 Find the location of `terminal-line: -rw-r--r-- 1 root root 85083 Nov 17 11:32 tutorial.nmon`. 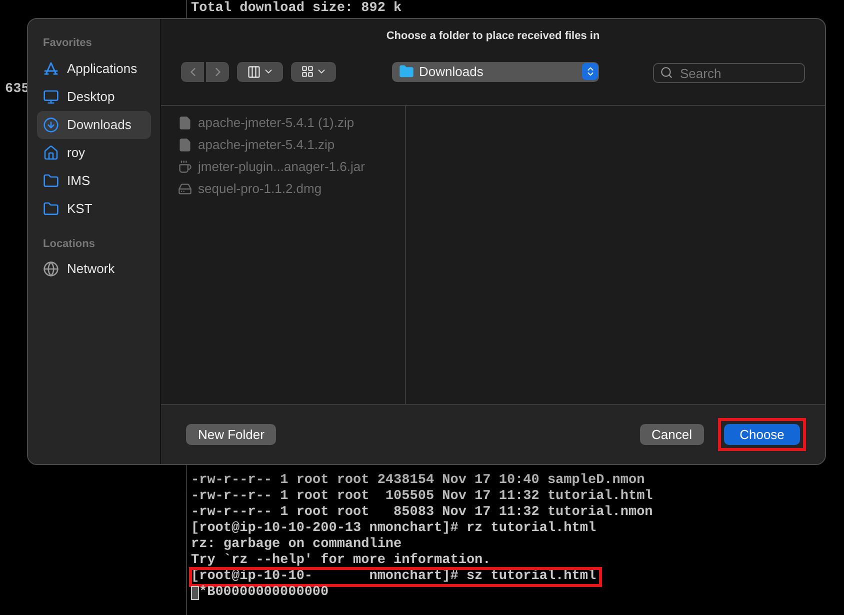

terminal-line: -rw-r--r-- 1 root root 85083 Nov 17 11:32 tutorial.nmon is located at coordinates (422, 513).